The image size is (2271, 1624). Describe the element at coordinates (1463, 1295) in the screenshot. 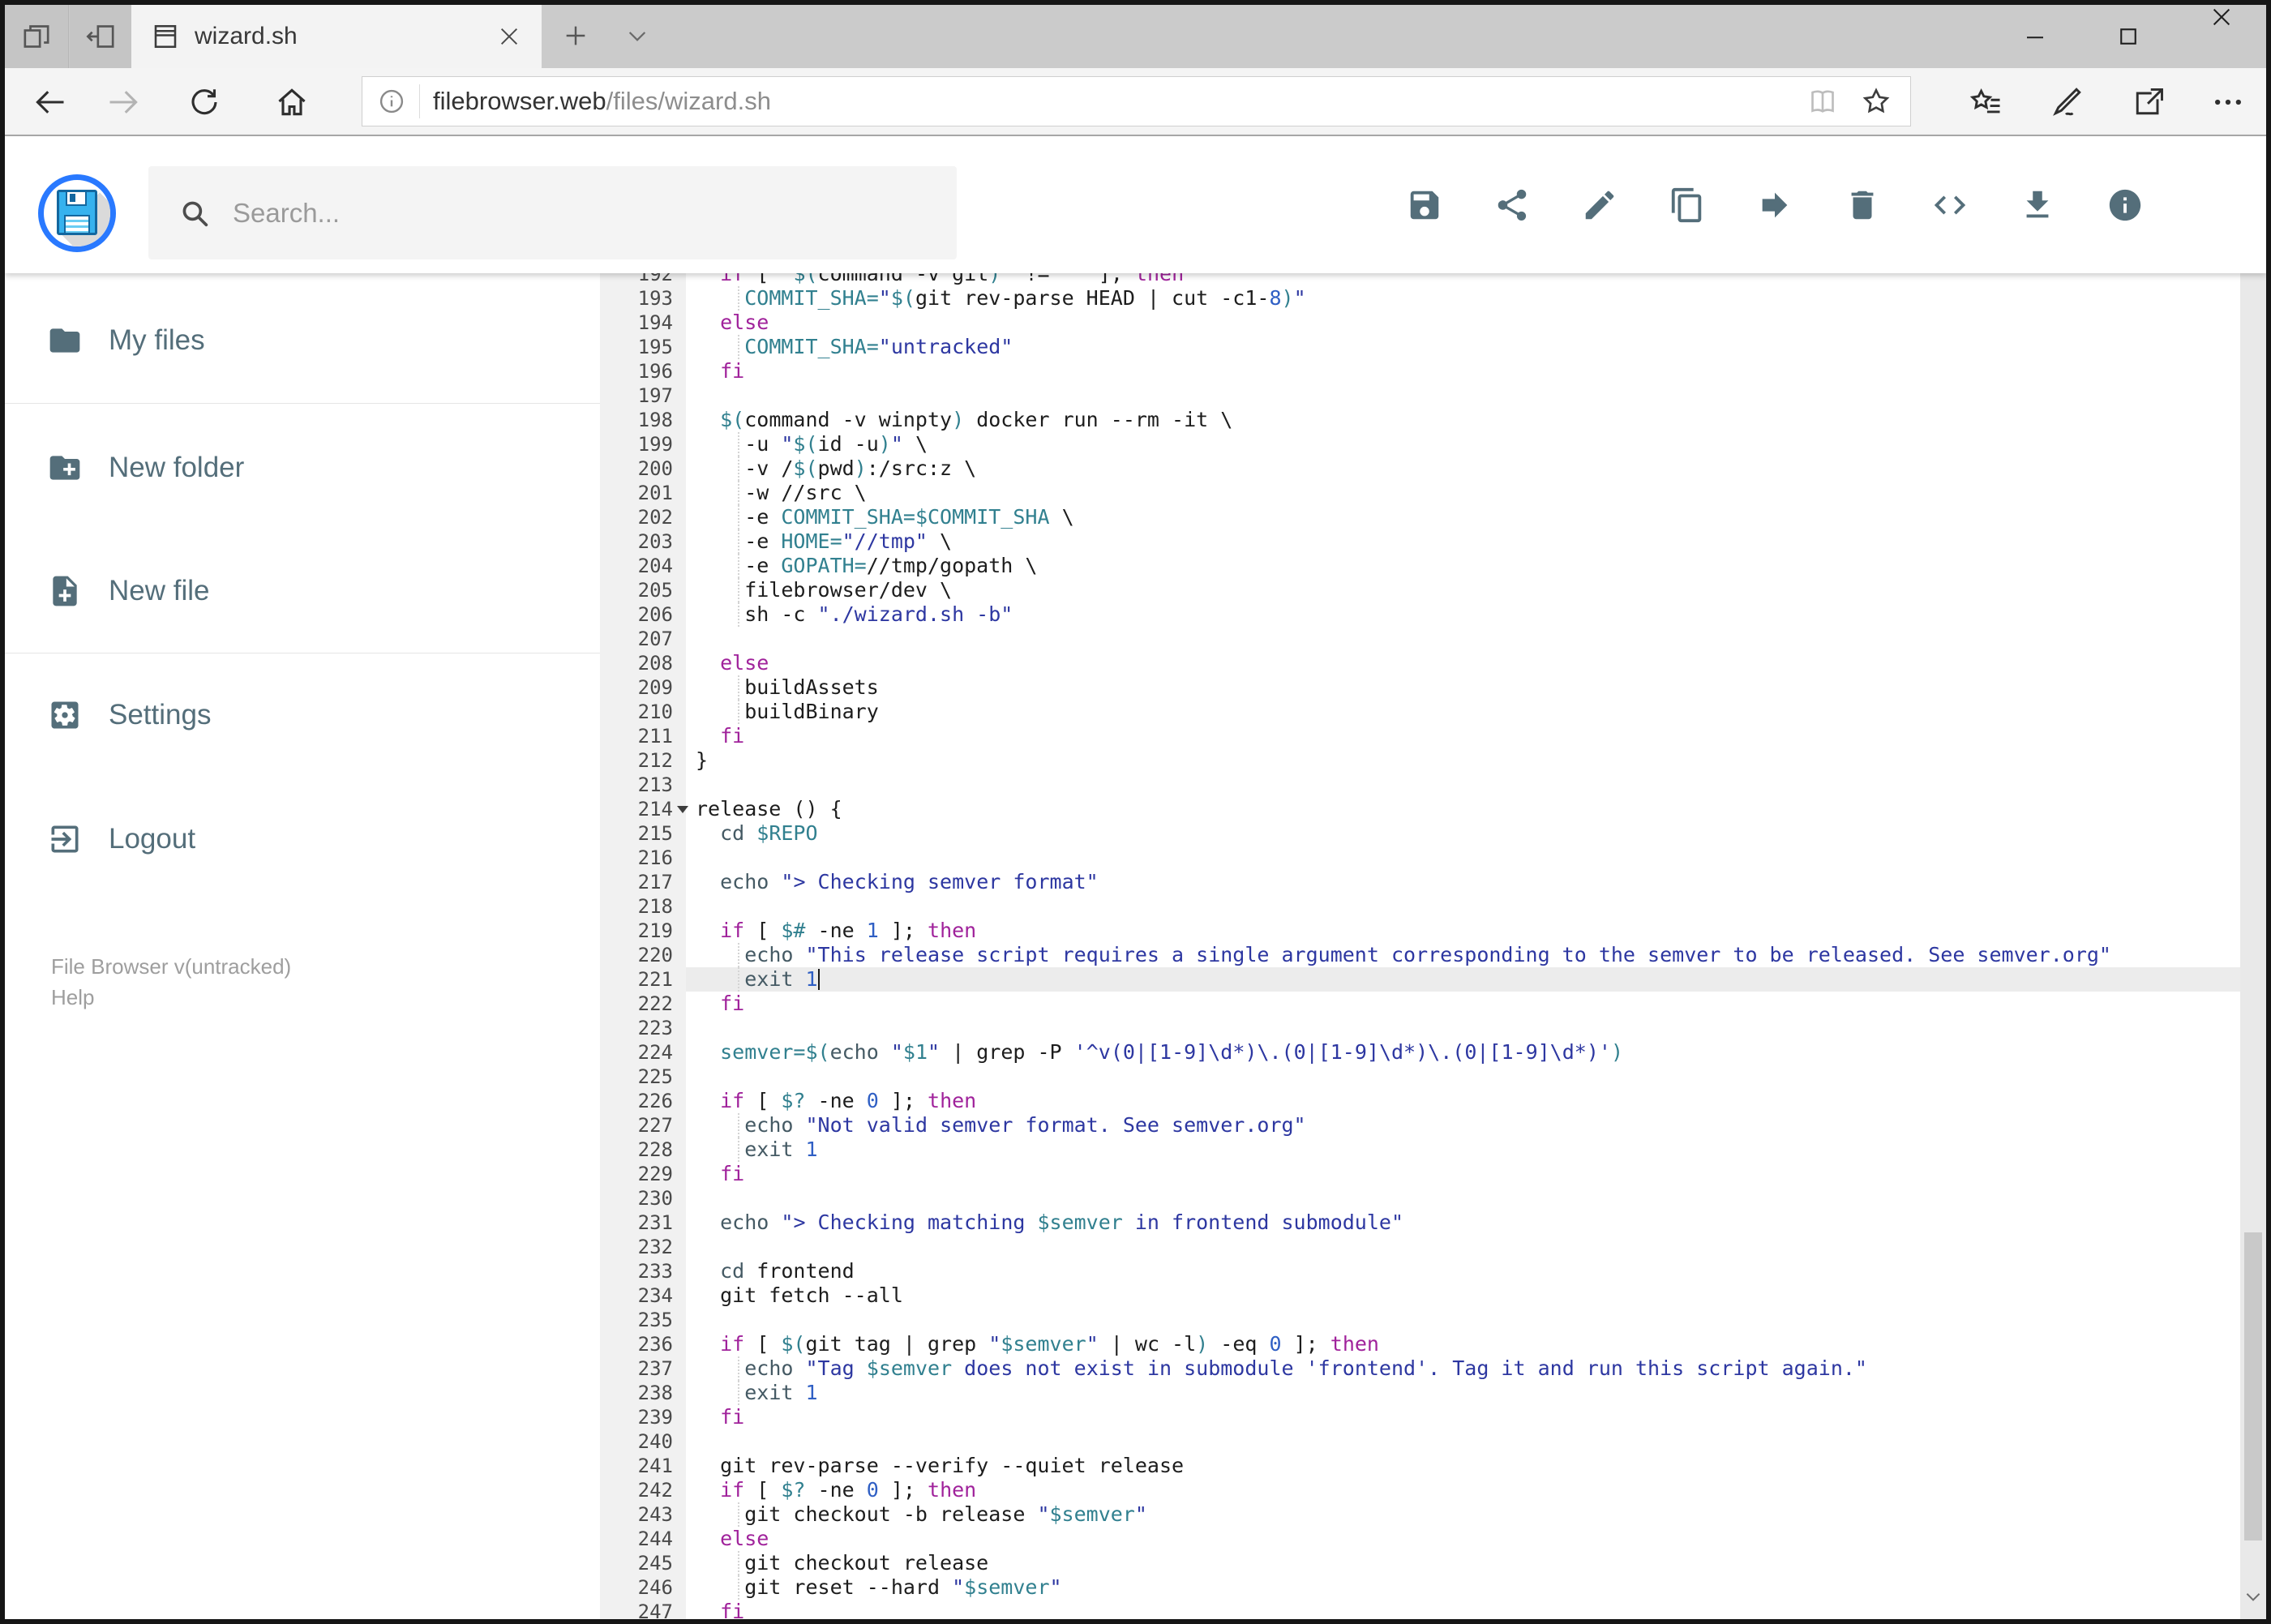

I see `code-line-text: git fetch --all` at that location.